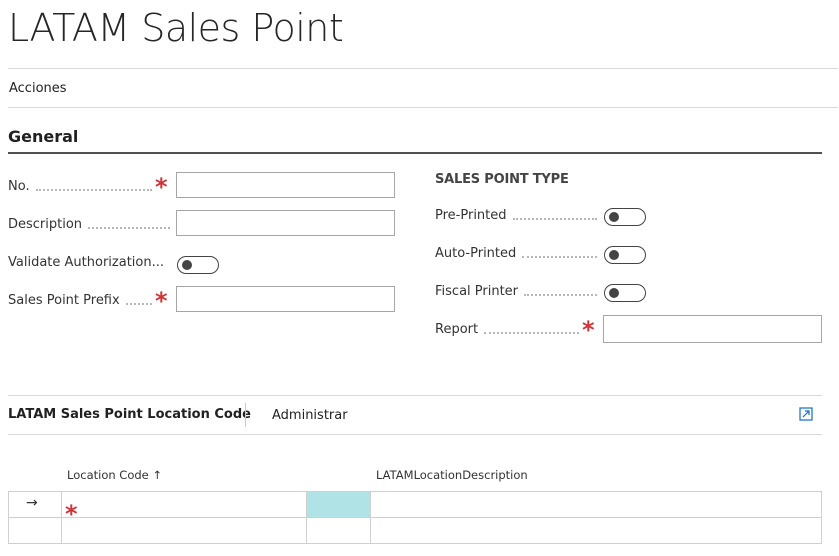 This screenshot has width=839, height=556. Describe the element at coordinates (32, 503) in the screenshot. I see `row-indicator-arrow: →` at that location.